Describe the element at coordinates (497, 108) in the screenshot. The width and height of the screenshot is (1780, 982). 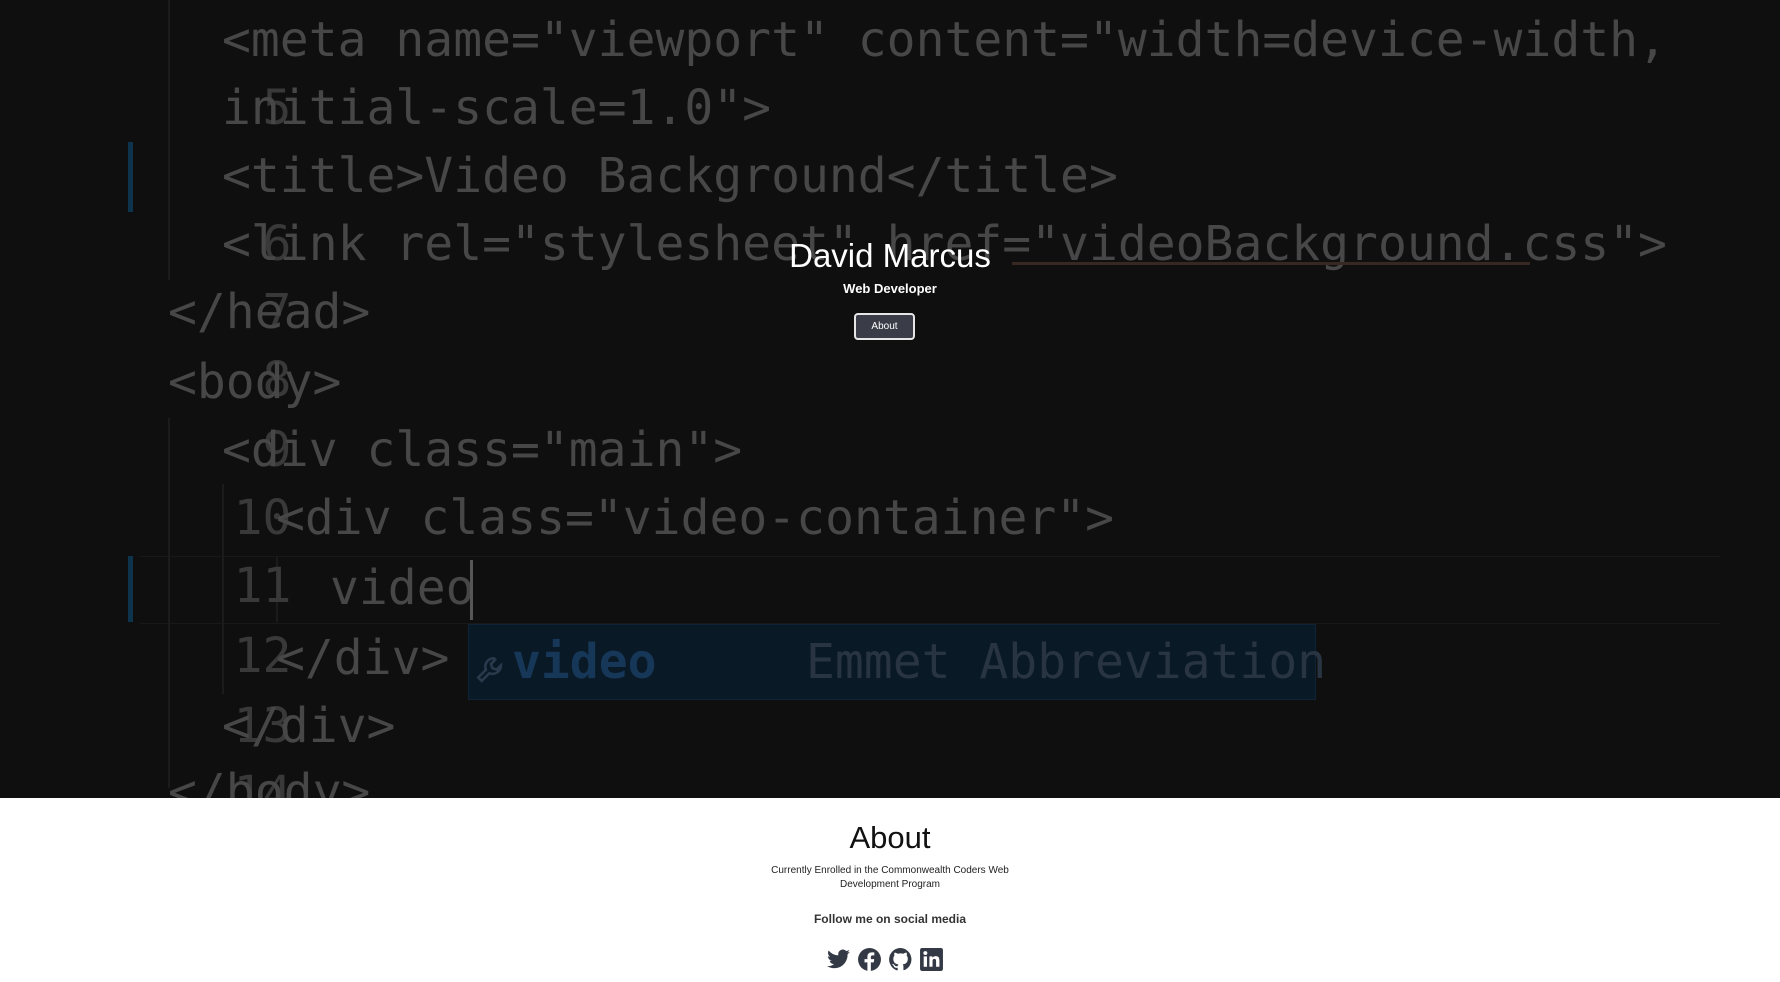
I see `code-text: initial-scale=1.0">` at that location.